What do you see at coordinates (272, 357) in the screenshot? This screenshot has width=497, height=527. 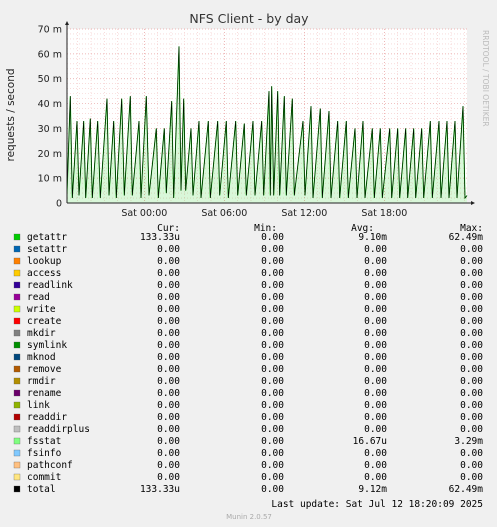 I see `legend-min-mknod: 0.00` at bounding box center [272, 357].